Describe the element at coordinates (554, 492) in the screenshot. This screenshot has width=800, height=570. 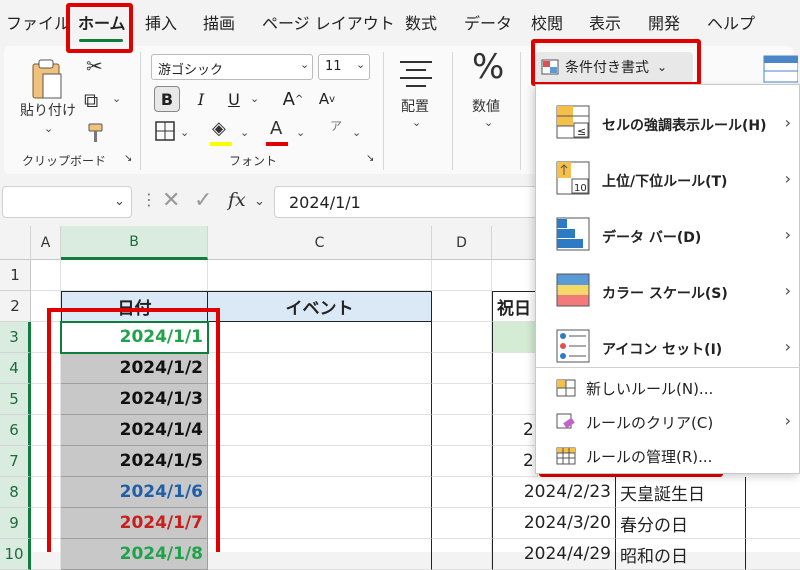
I see `holiday-date-e8: 2024/2/23` at that location.